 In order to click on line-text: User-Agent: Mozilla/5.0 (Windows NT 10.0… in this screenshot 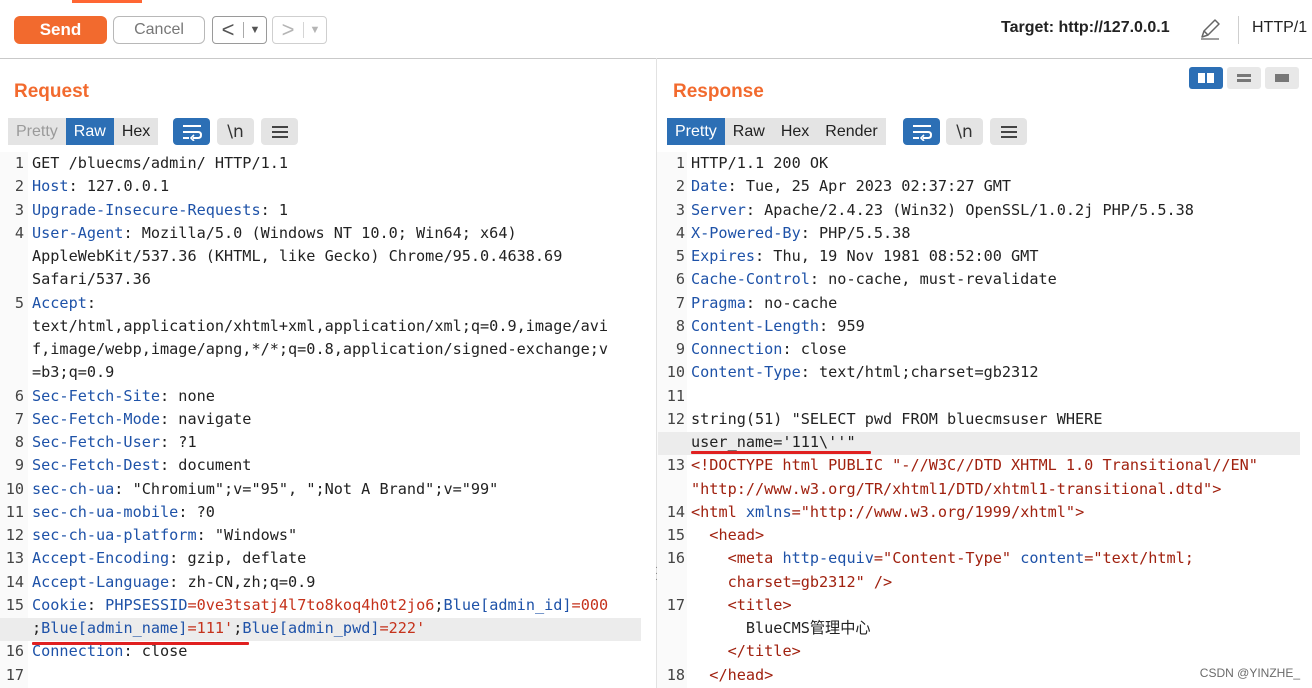, I will do `click(274, 233)`.